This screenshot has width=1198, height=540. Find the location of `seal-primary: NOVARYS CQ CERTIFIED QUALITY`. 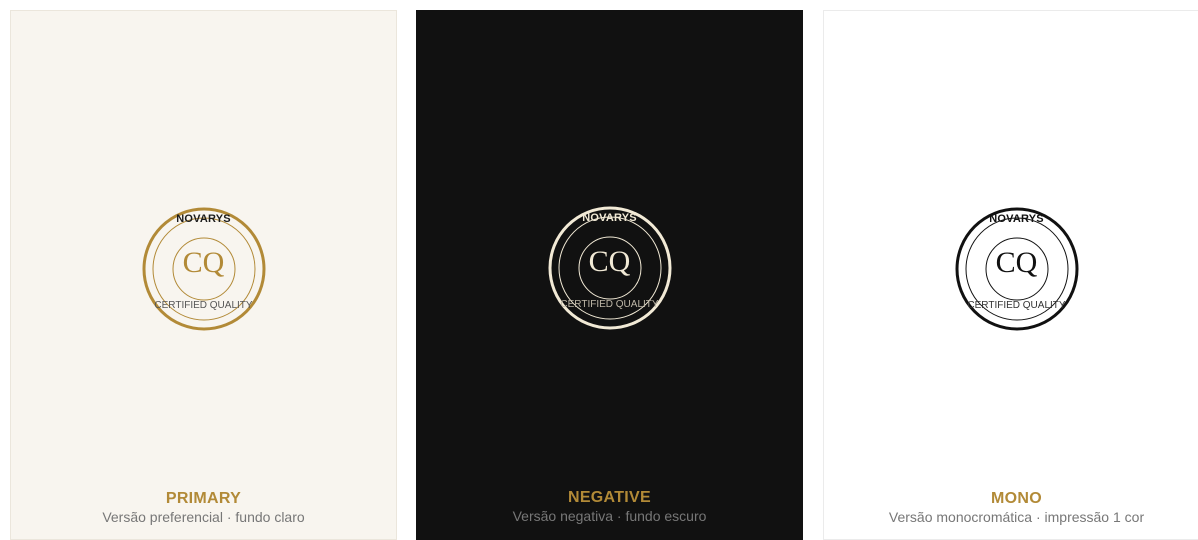

seal-primary: NOVARYS CQ CERTIFIED QUALITY is located at coordinates (204, 269).